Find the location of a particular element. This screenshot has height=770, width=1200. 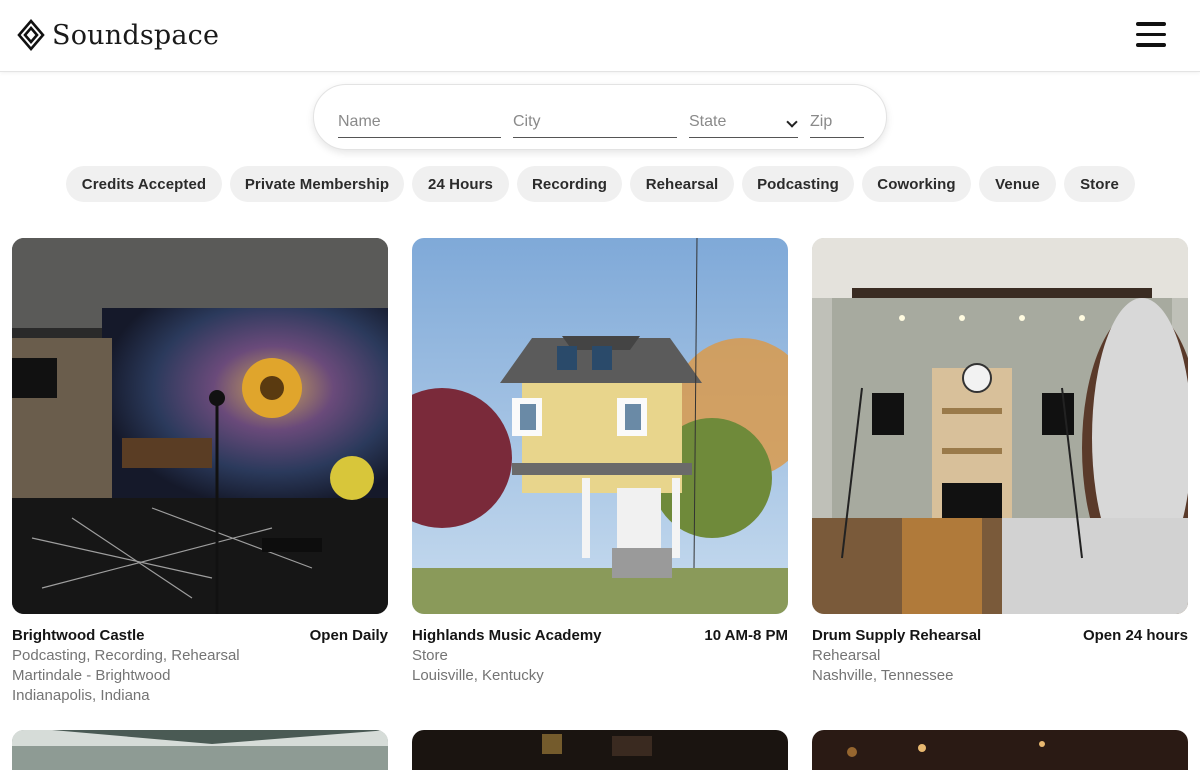

listing-hours: 10 AM-8 PM is located at coordinates (746, 635).